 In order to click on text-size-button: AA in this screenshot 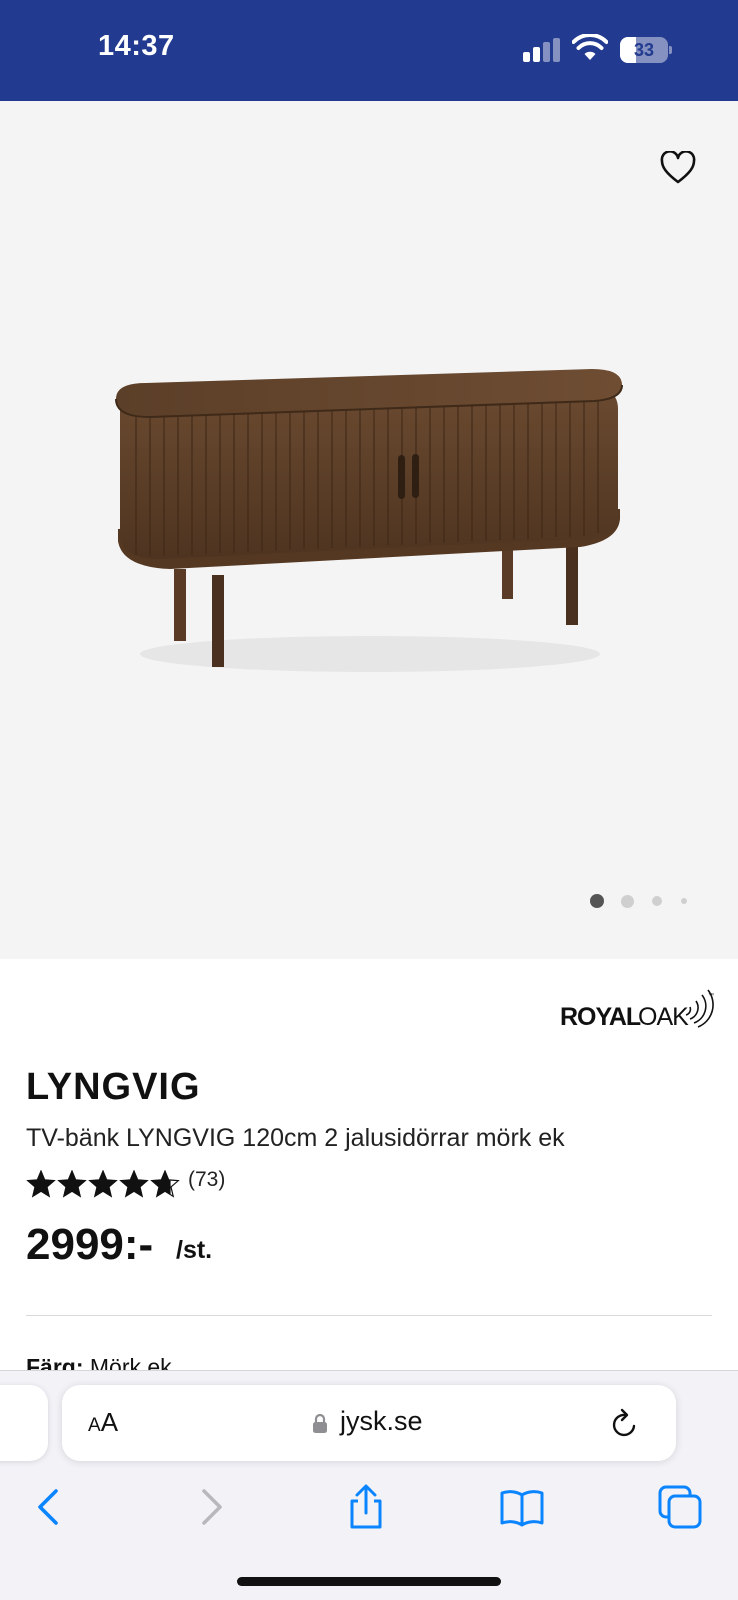, I will do `click(103, 1422)`.